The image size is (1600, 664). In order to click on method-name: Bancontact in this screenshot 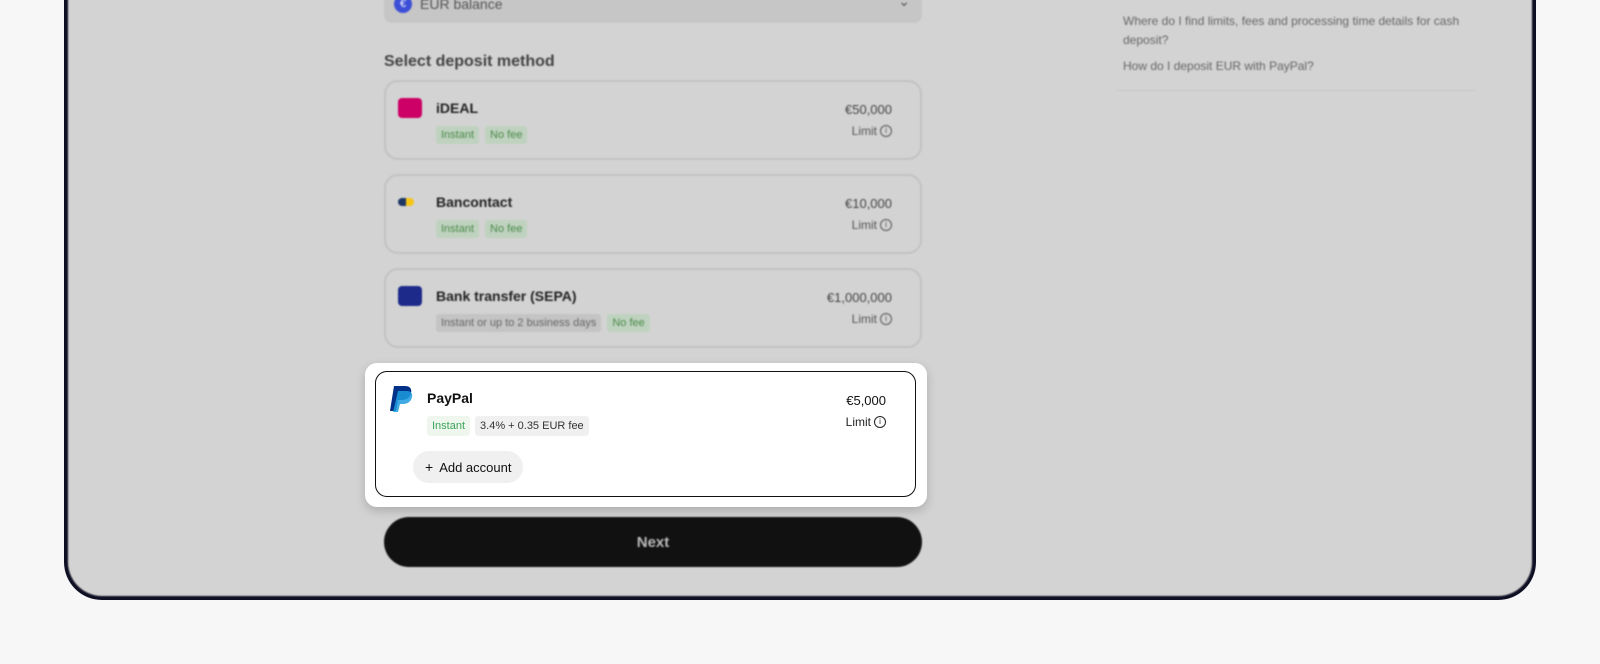, I will do `click(474, 202)`.